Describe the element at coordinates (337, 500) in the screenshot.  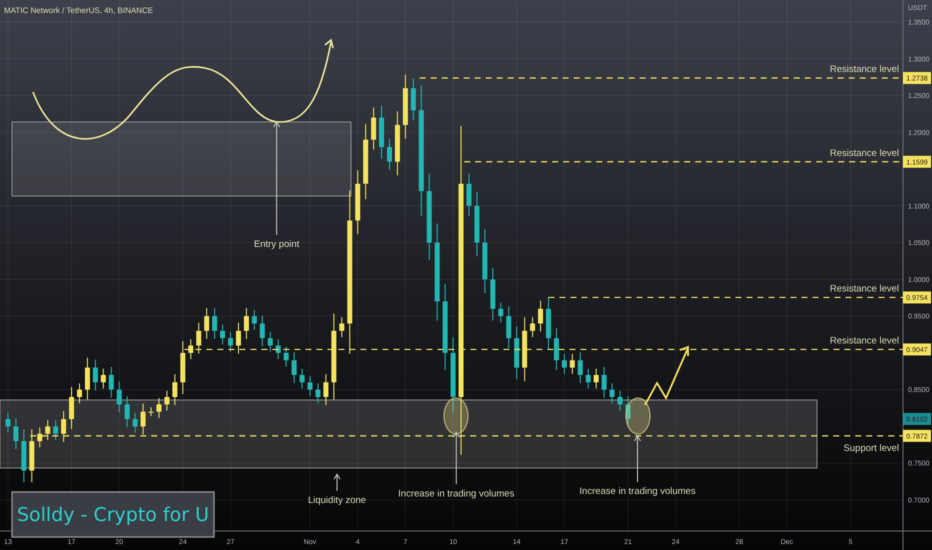
I see `note-label: Liquidity zone` at that location.